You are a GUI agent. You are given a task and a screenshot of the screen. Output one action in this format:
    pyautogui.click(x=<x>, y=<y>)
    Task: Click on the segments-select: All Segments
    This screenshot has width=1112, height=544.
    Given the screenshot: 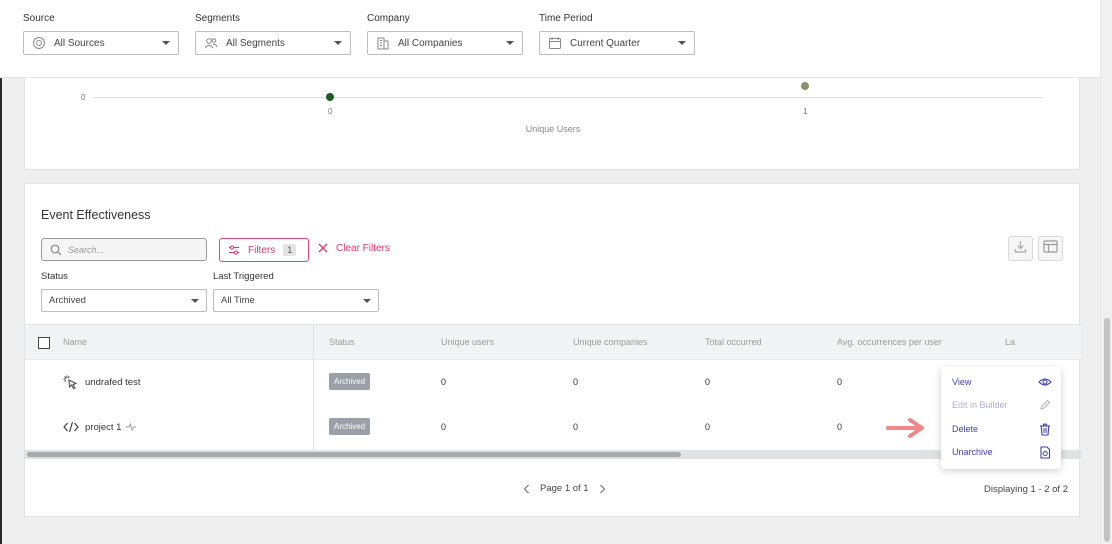 What is the action you would take?
    pyautogui.click(x=273, y=43)
    